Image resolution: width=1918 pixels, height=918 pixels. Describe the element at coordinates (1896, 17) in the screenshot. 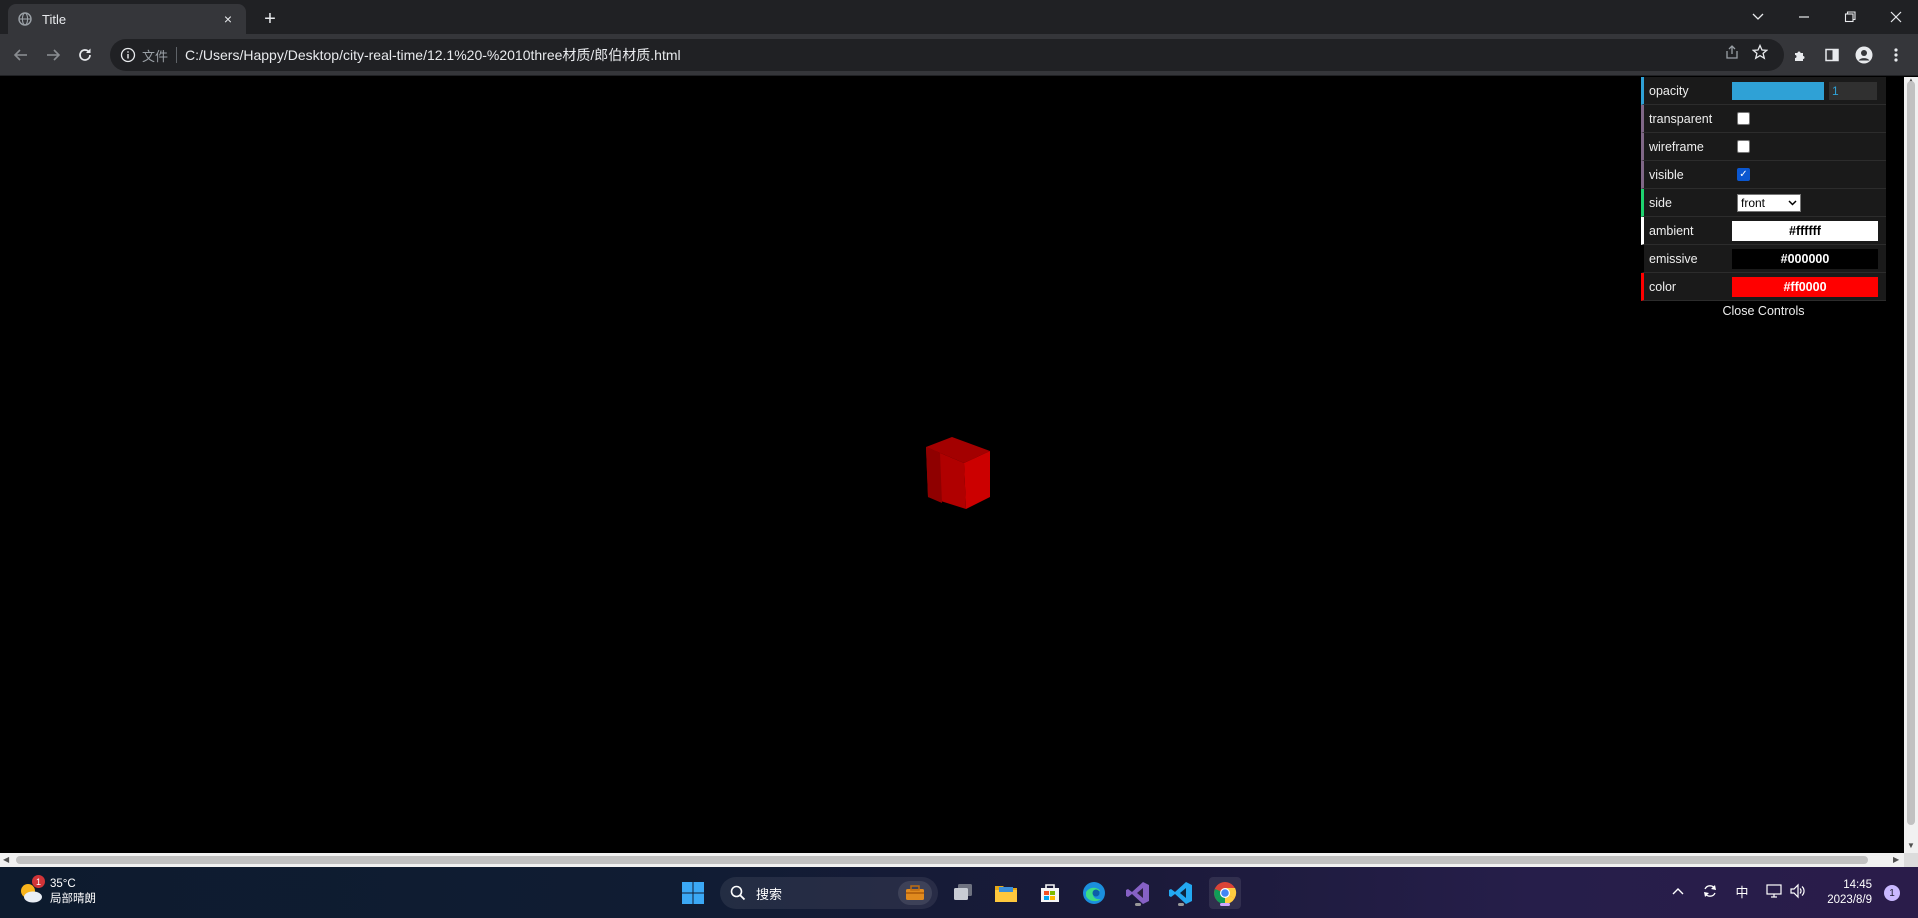

I see `close-window-icon` at that location.